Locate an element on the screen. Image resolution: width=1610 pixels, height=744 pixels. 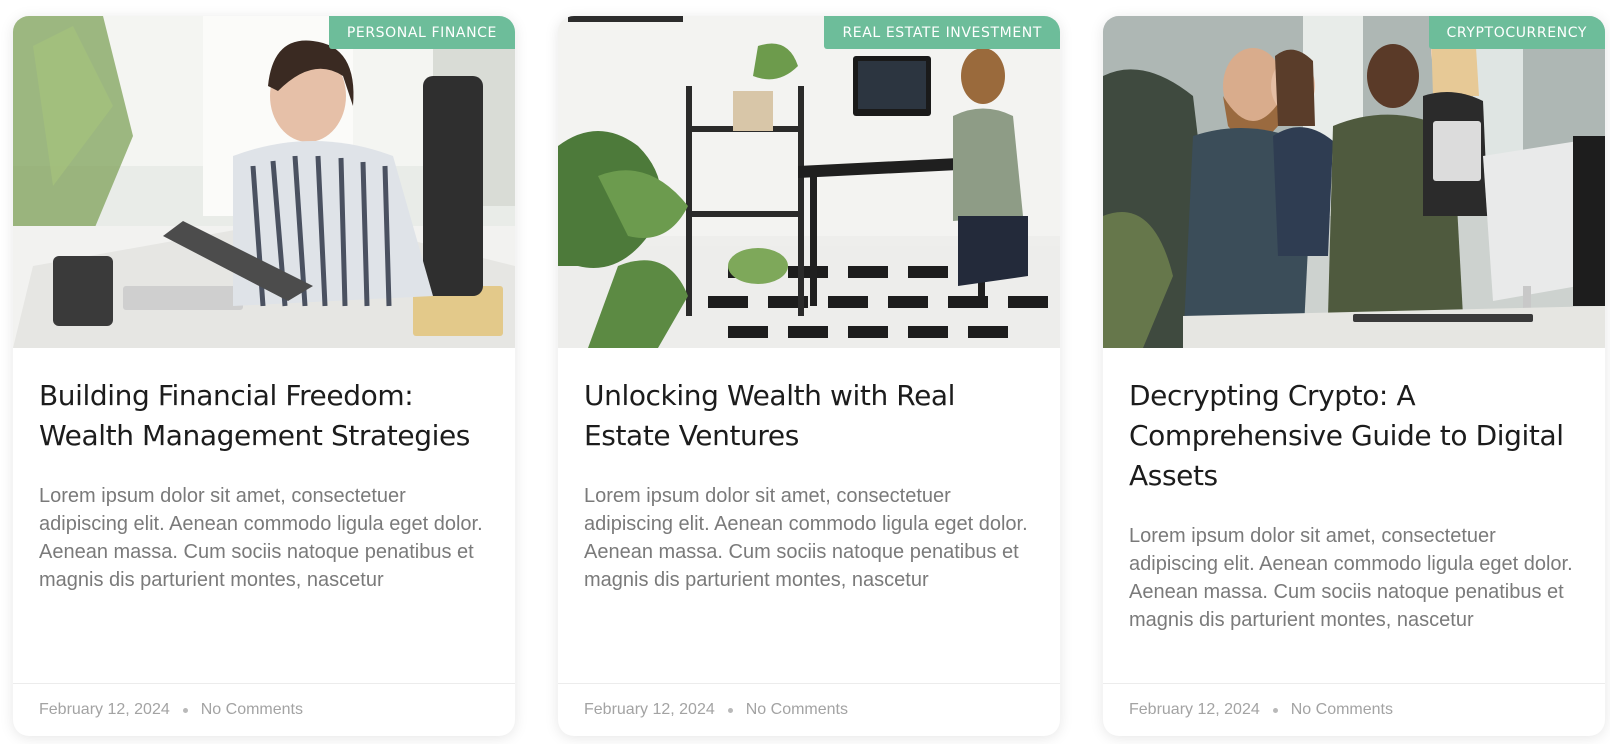
home-office-photo is located at coordinates (809, 182).